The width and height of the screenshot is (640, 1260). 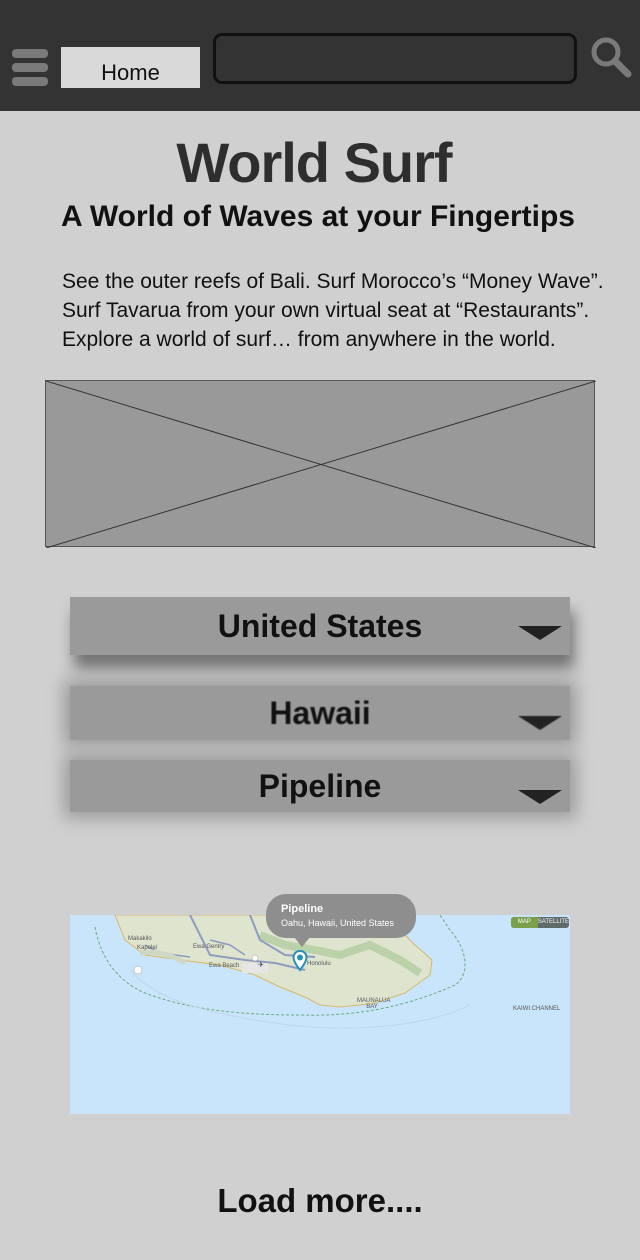 I want to click on top-navigation-bar: Home, so click(x=320, y=55).